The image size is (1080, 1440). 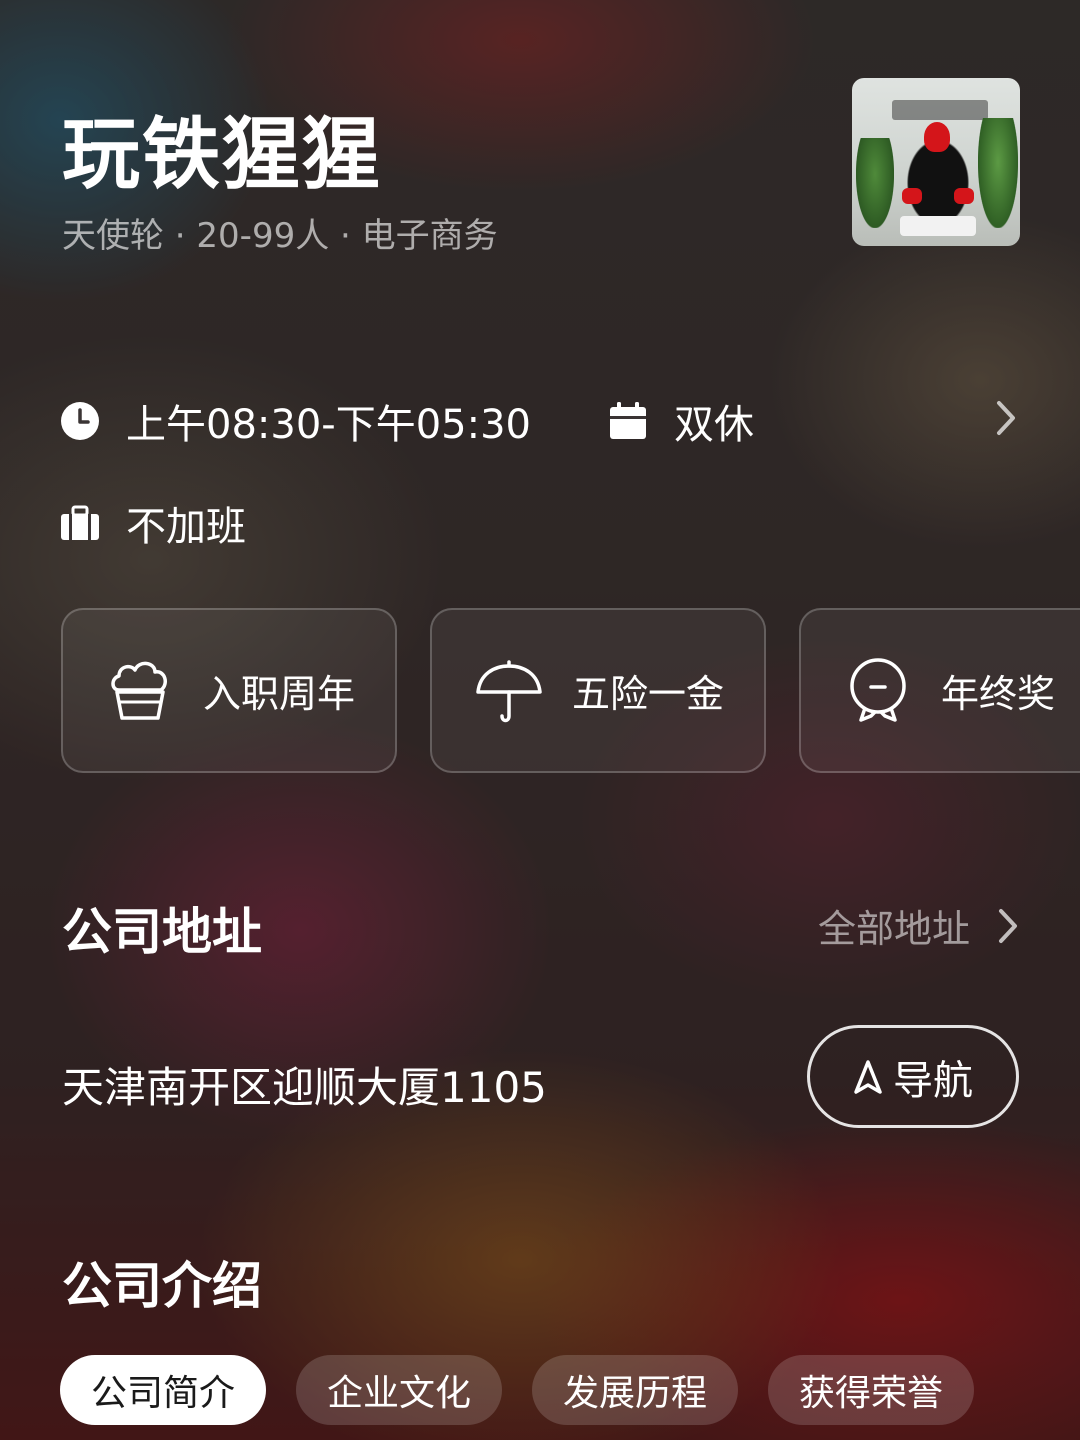 What do you see at coordinates (933, 1080) in the screenshot?
I see `navigate-label: 导航` at bounding box center [933, 1080].